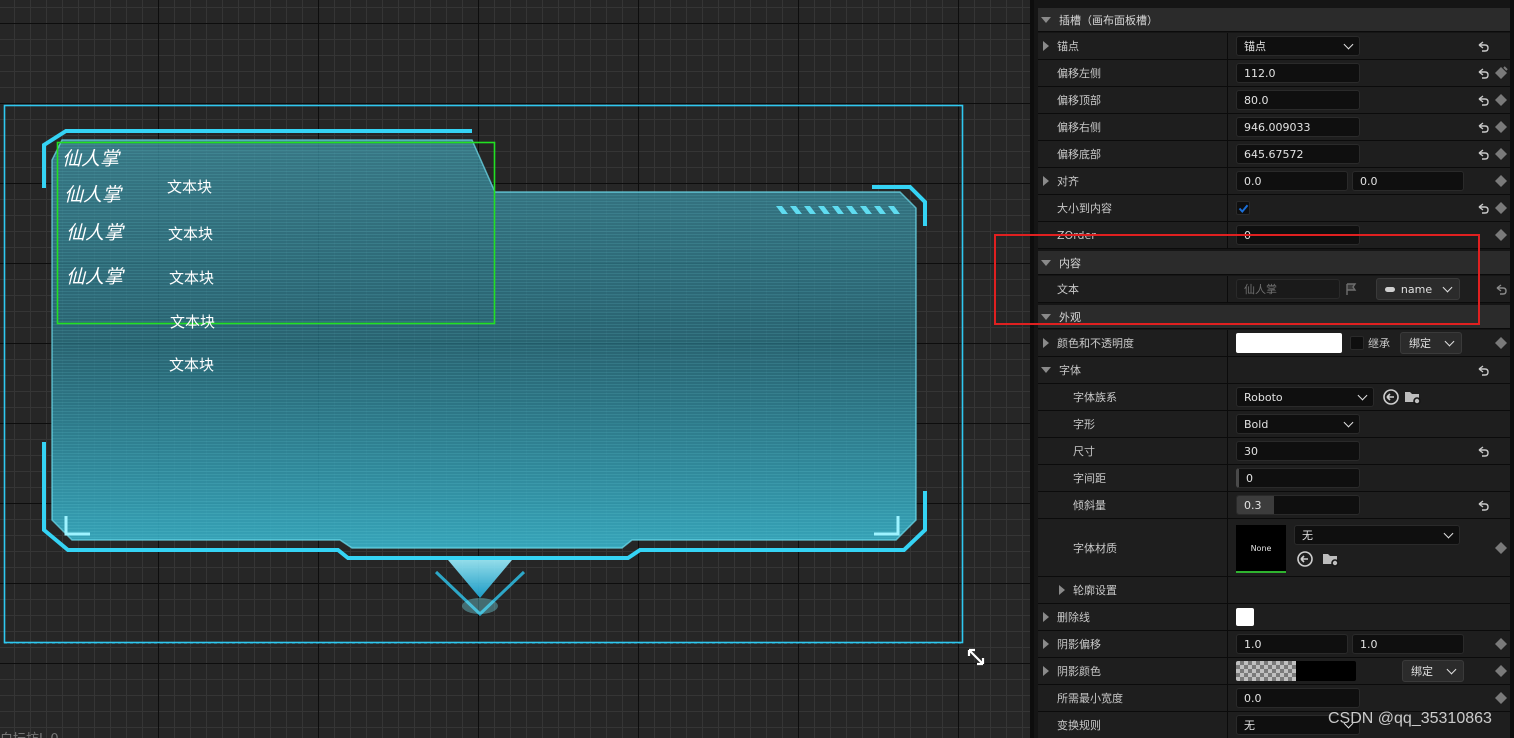 The height and width of the screenshot is (738, 1514). What do you see at coordinates (1275, 20) in the screenshot?
I see `category-slot: 插槽（画布面板槽）` at bounding box center [1275, 20].